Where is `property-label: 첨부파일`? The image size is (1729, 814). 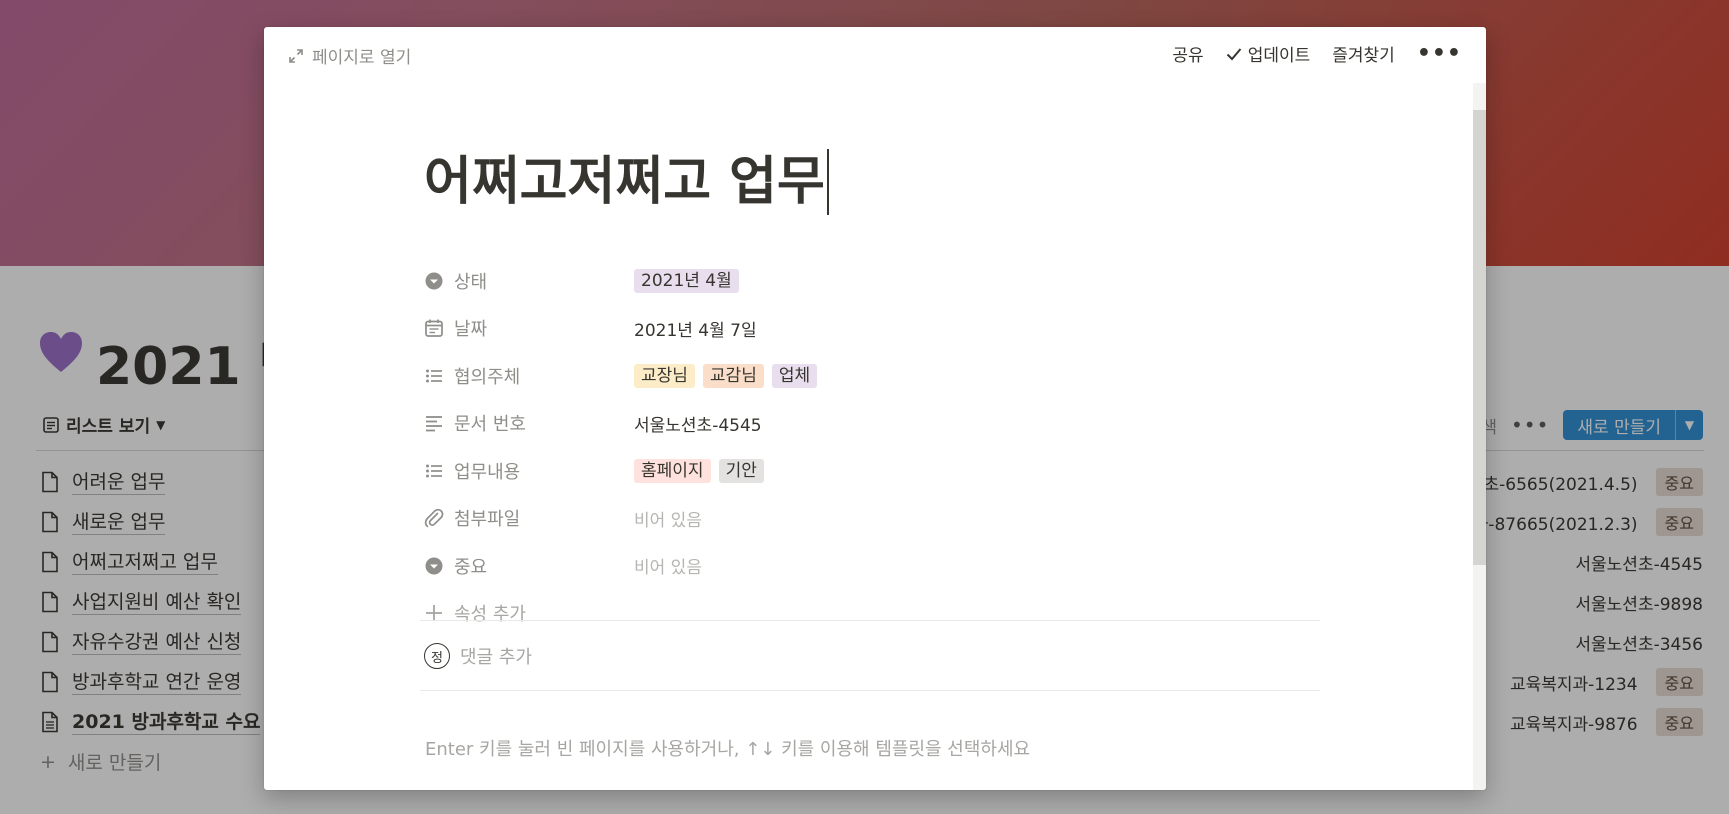 property-label: 첨부파일 is located at coordinates (529, 518).